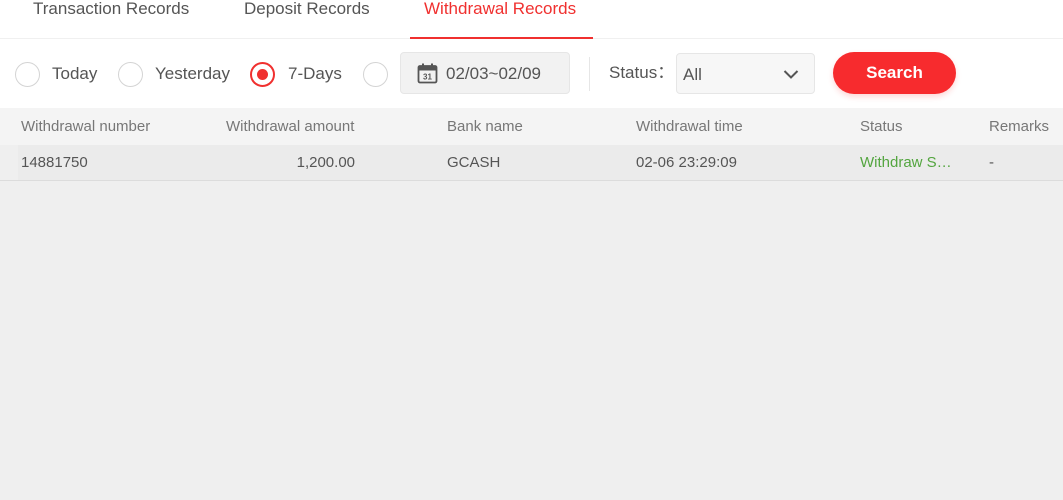  What do you see at coordinates (290, 126) in the screenshot?
I see `column-header-withdrawal-amount: Withdrawal amount` at bounding box center [290, 126].